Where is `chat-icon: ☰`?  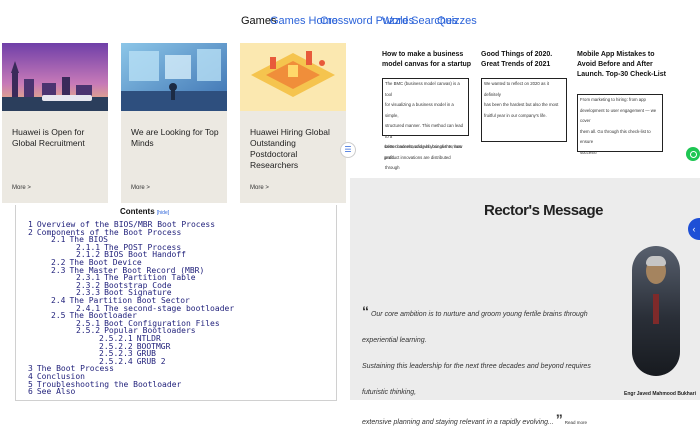 chat-icon: ☰ is located at coordinates (348, 150).